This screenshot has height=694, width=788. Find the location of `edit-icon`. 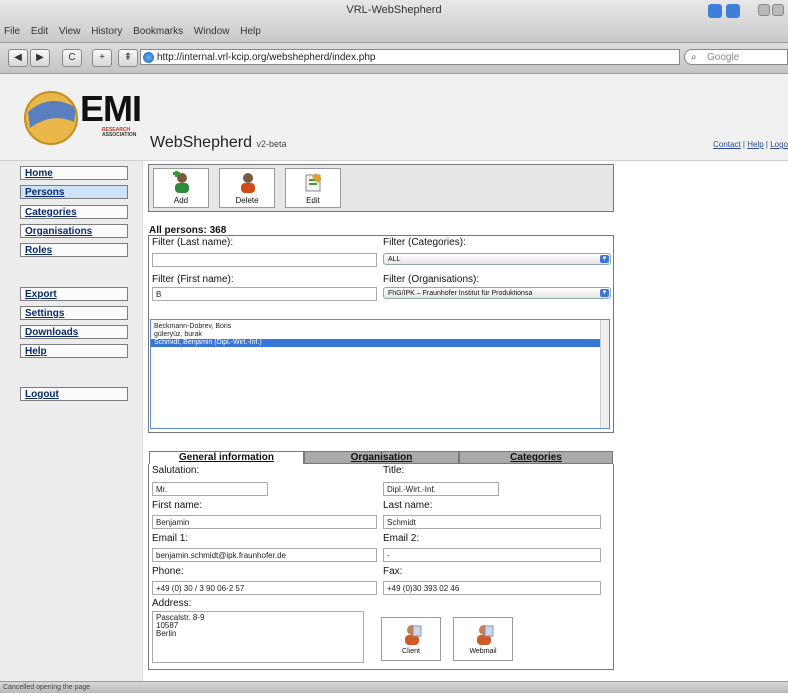

edit-icon is located at coordinates (313, 182).